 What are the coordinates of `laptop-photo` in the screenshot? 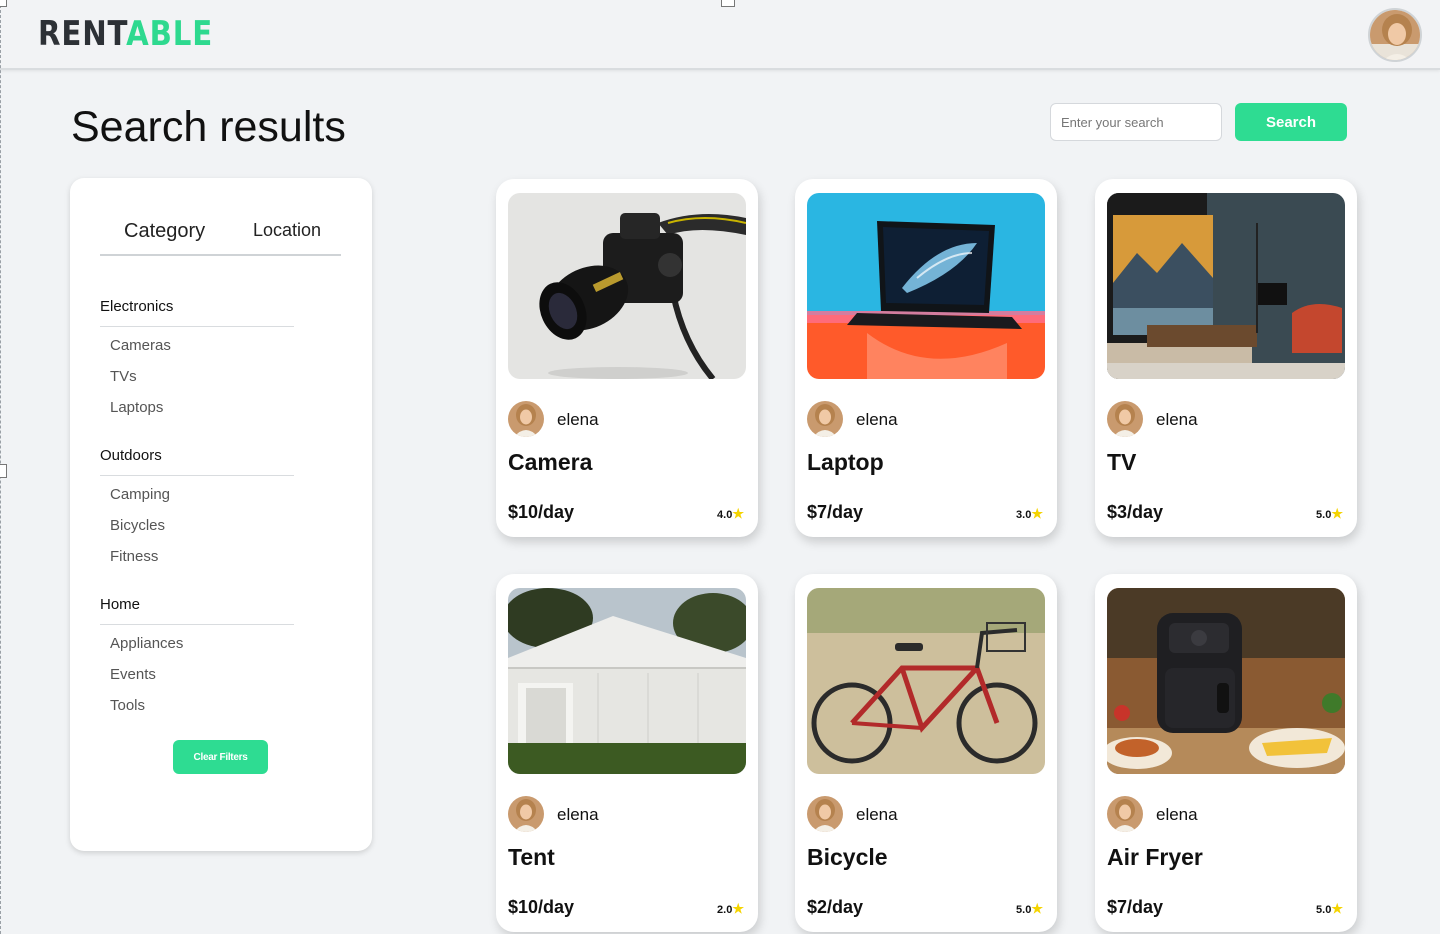 It's located at (926, 286).